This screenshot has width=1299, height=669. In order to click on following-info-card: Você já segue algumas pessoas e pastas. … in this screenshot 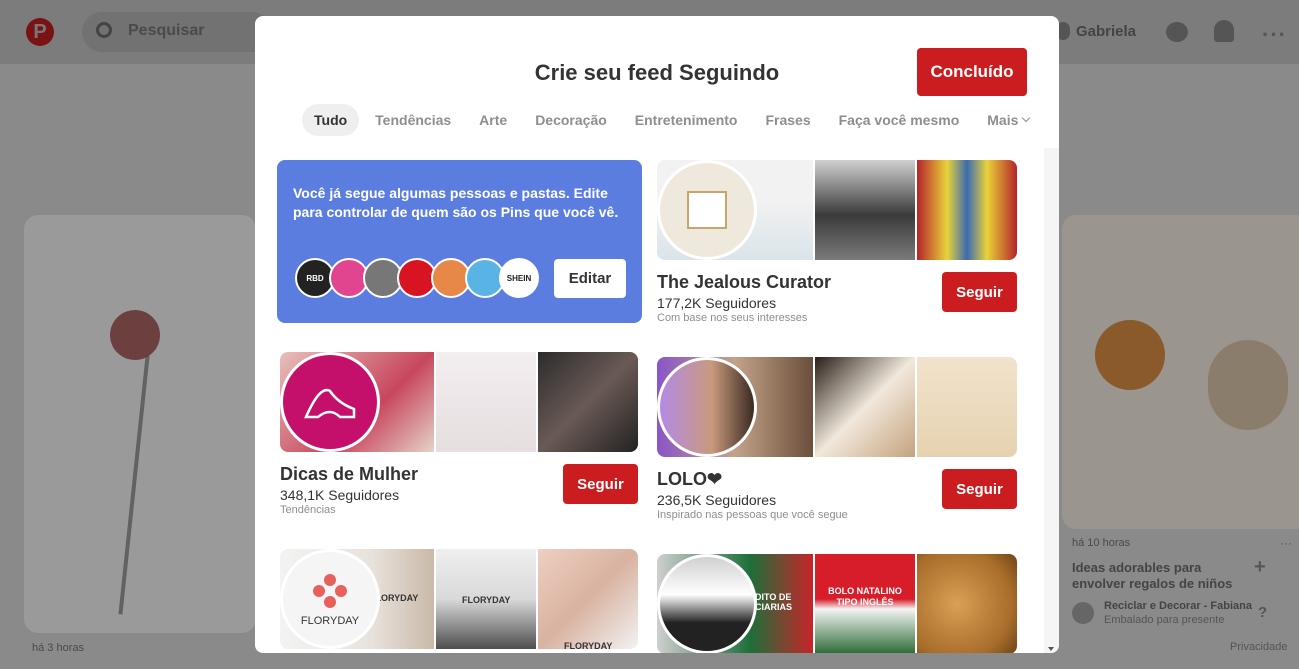, I will do `click(459, 241)`.